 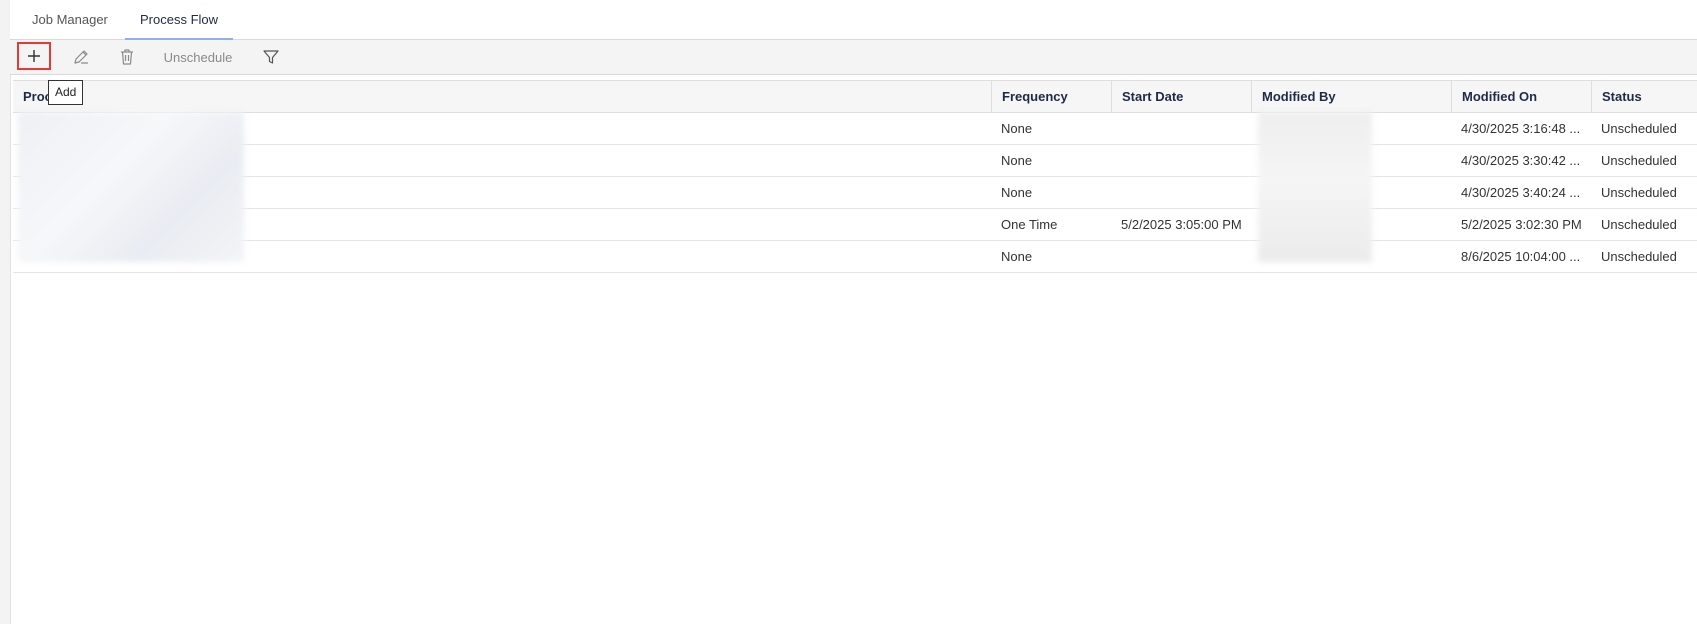 I want to click on unschedule-button: Unschedule, so click(x=198, y=57).